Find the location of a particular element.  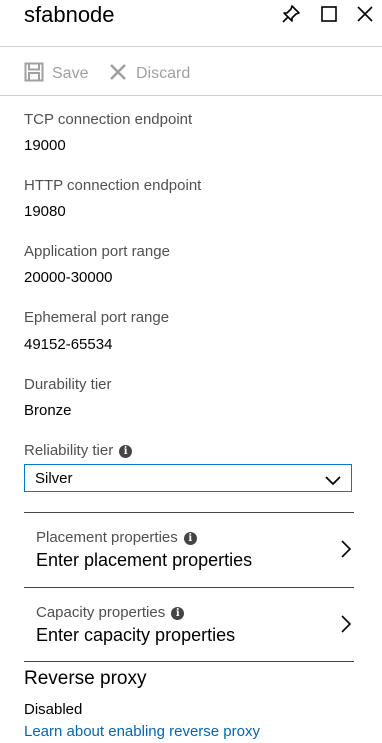

close-icon is located at coordinates (365, 14).